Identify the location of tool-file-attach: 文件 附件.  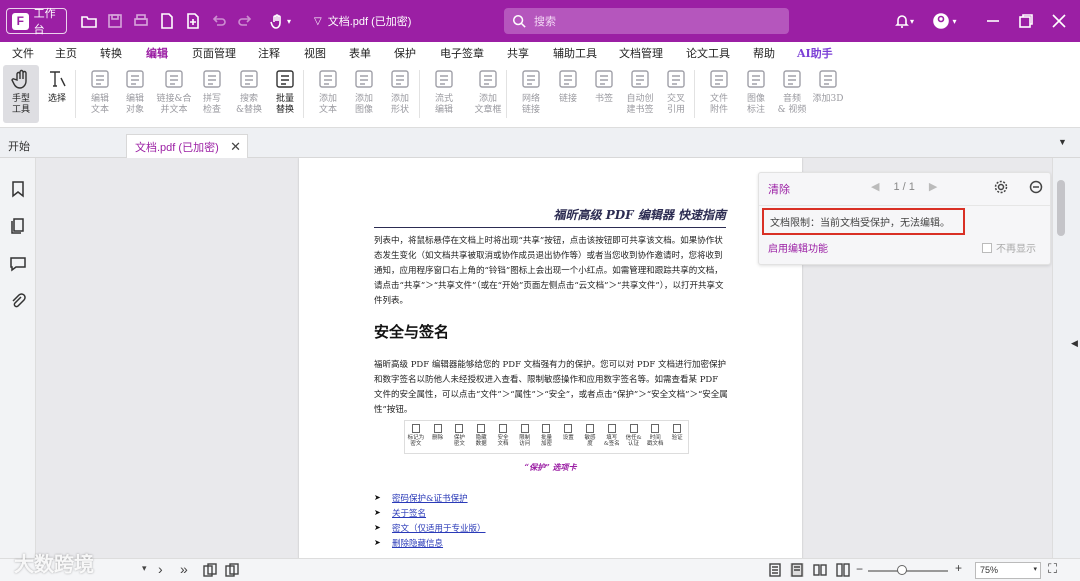
(719, 94).